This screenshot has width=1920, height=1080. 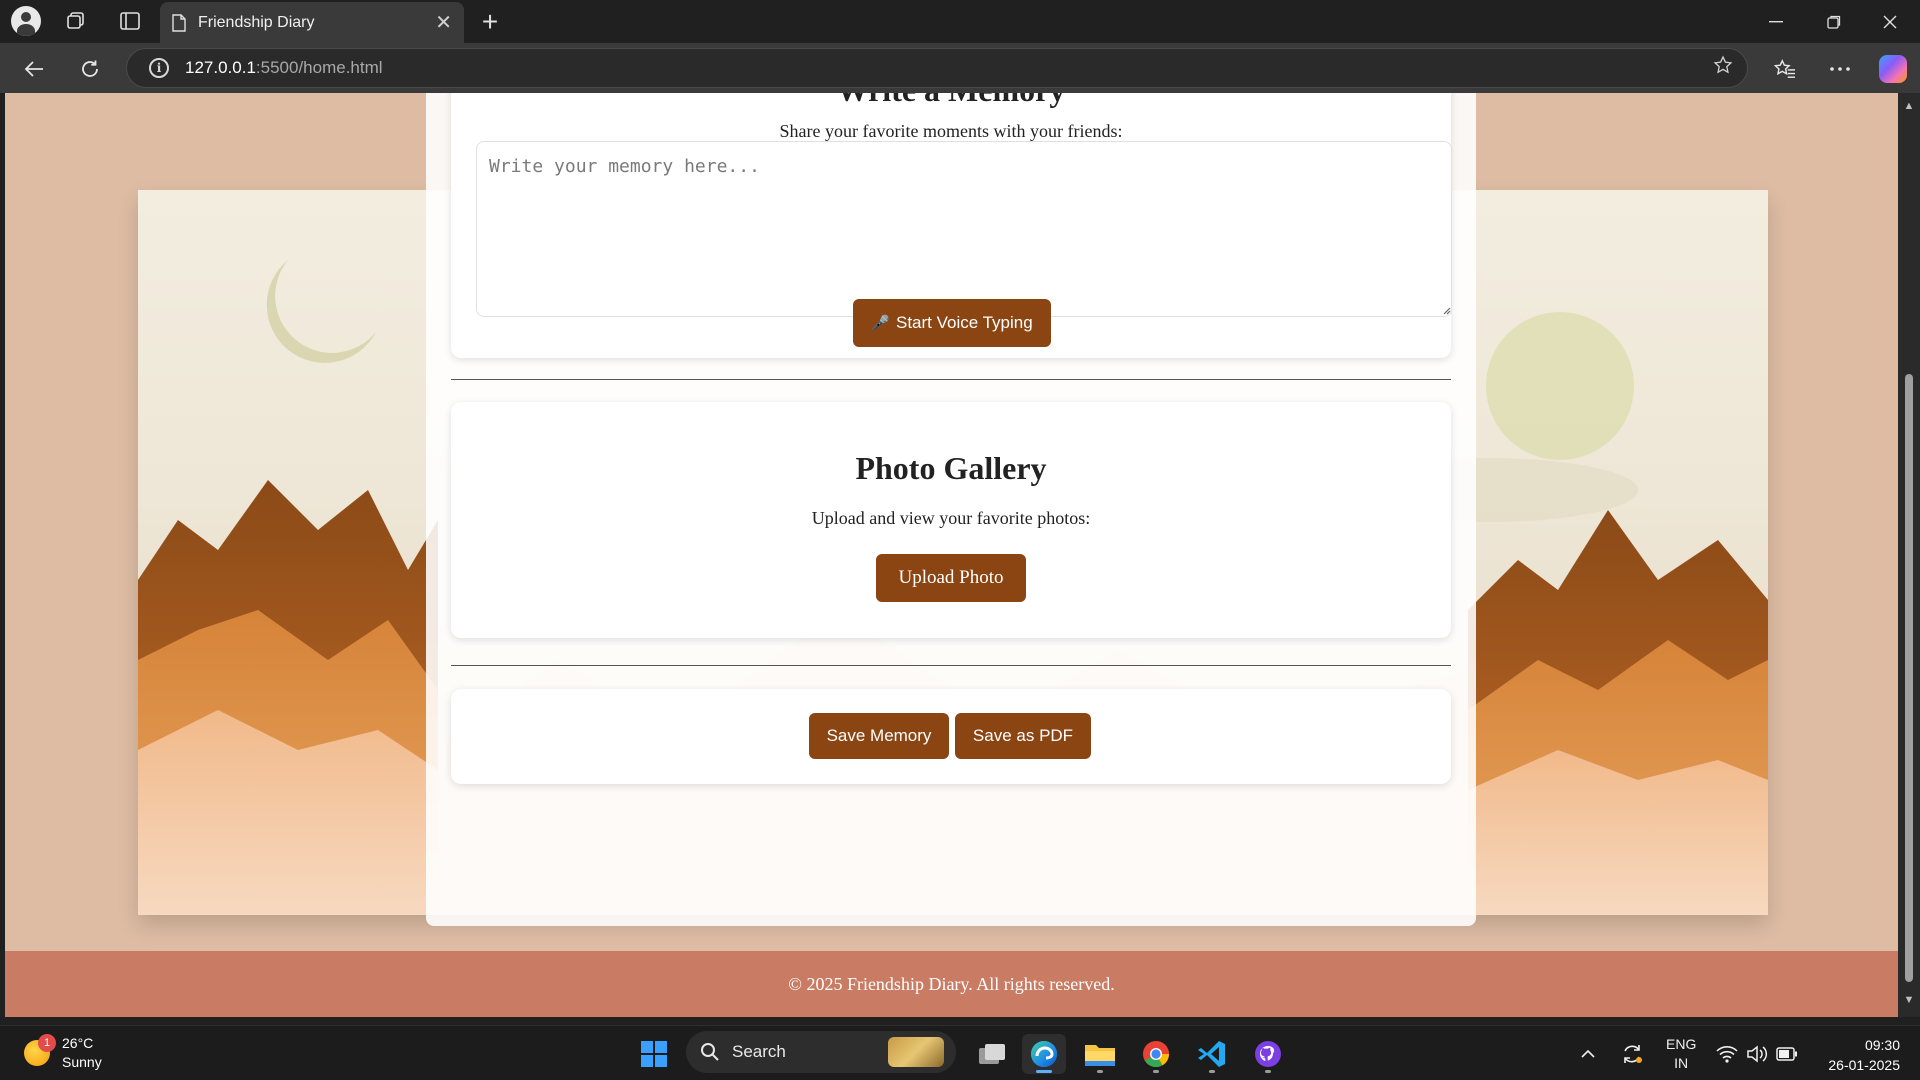 What do you see at coordinates (1446, 310) in the screenshot?
I see `resize-grip-icon` at bounding box center [1446, 310].